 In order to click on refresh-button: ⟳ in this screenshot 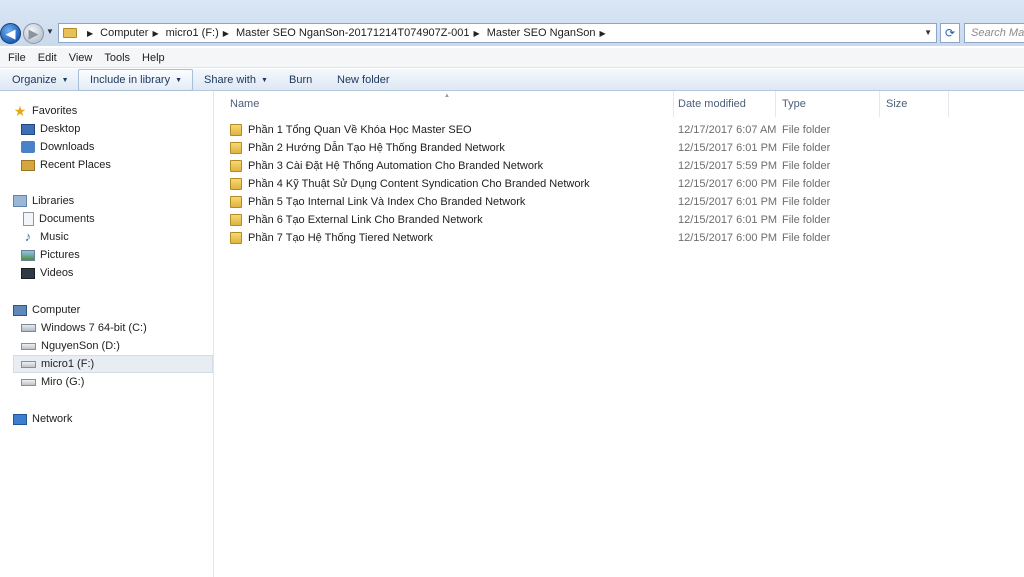, I will do `click(950, 33)`.